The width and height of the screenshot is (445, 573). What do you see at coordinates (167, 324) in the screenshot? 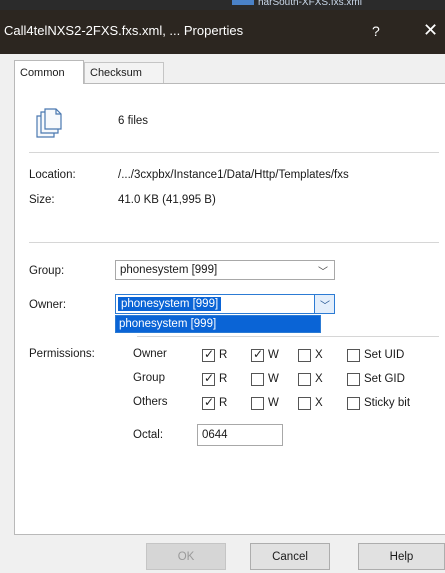
I see `owner-option: phonesystem [999]` at bounding box center [167, 324].